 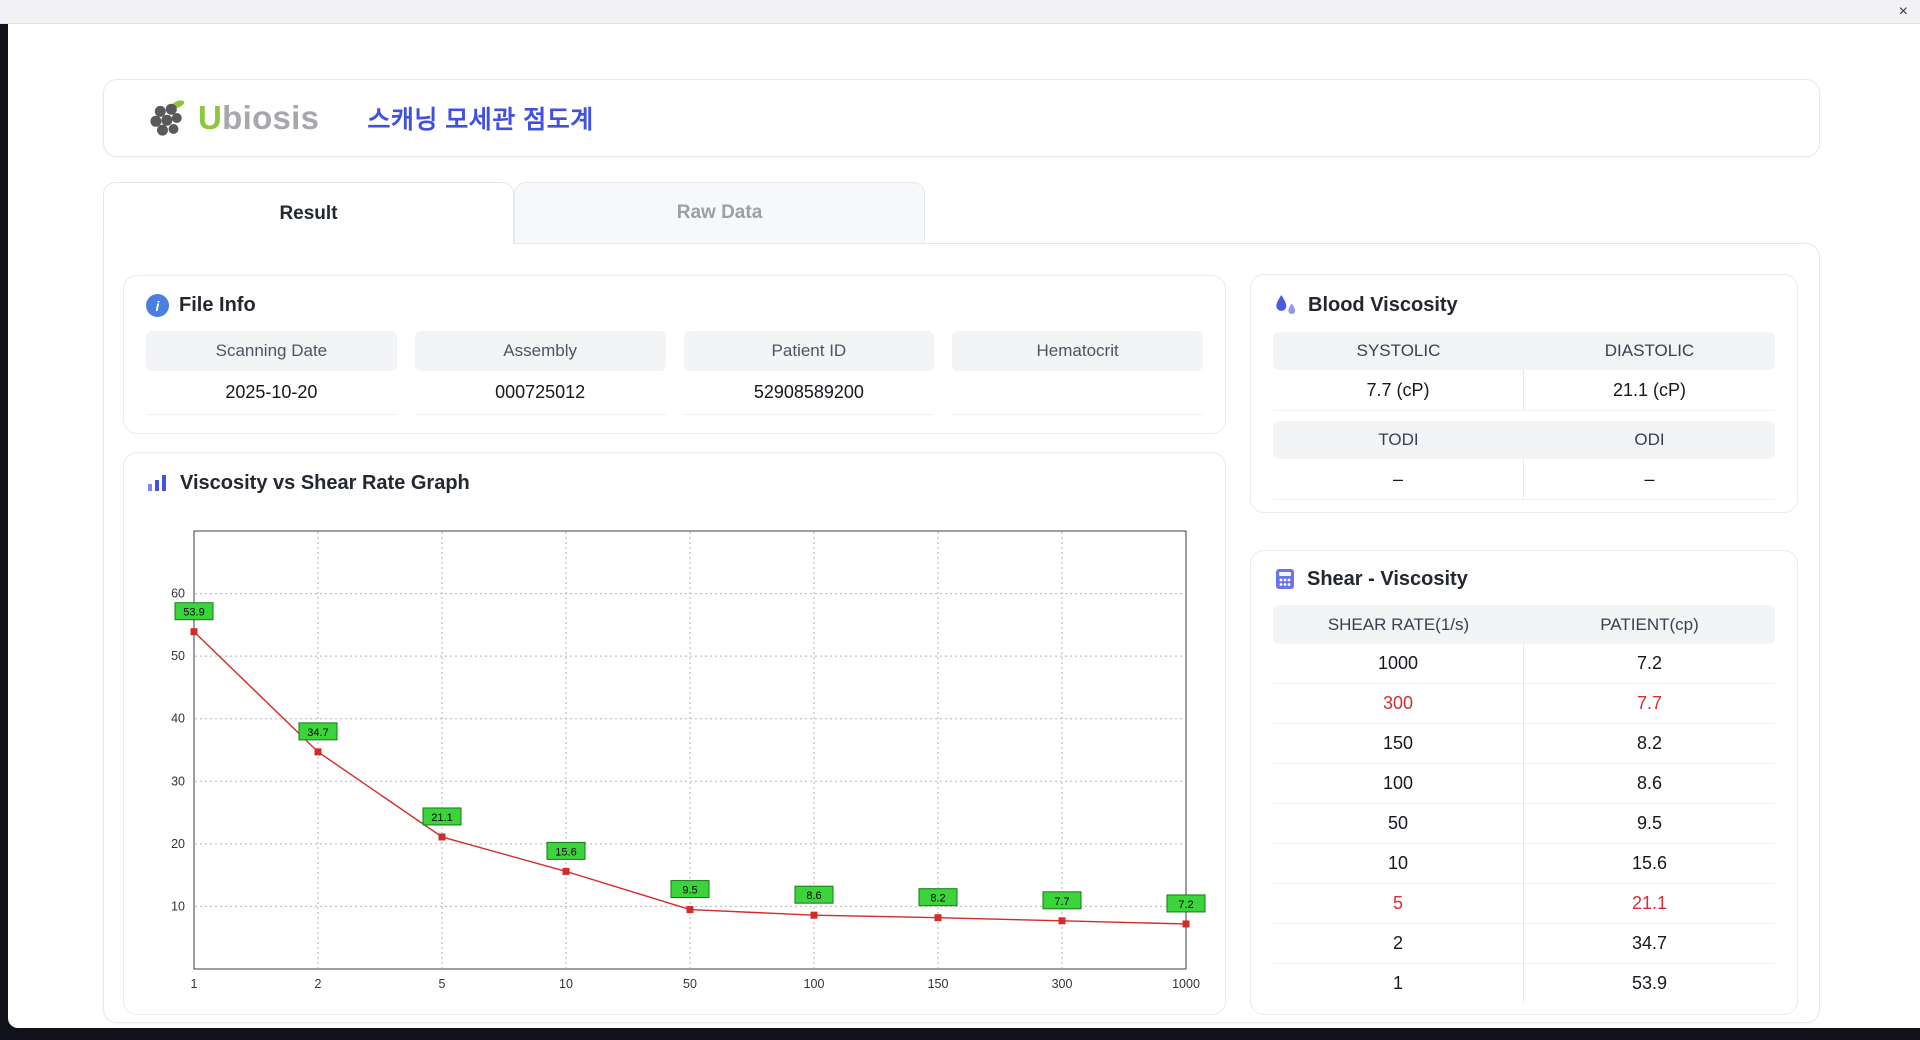 I want to click on svg-text: 60, so click(x=178, y=594).